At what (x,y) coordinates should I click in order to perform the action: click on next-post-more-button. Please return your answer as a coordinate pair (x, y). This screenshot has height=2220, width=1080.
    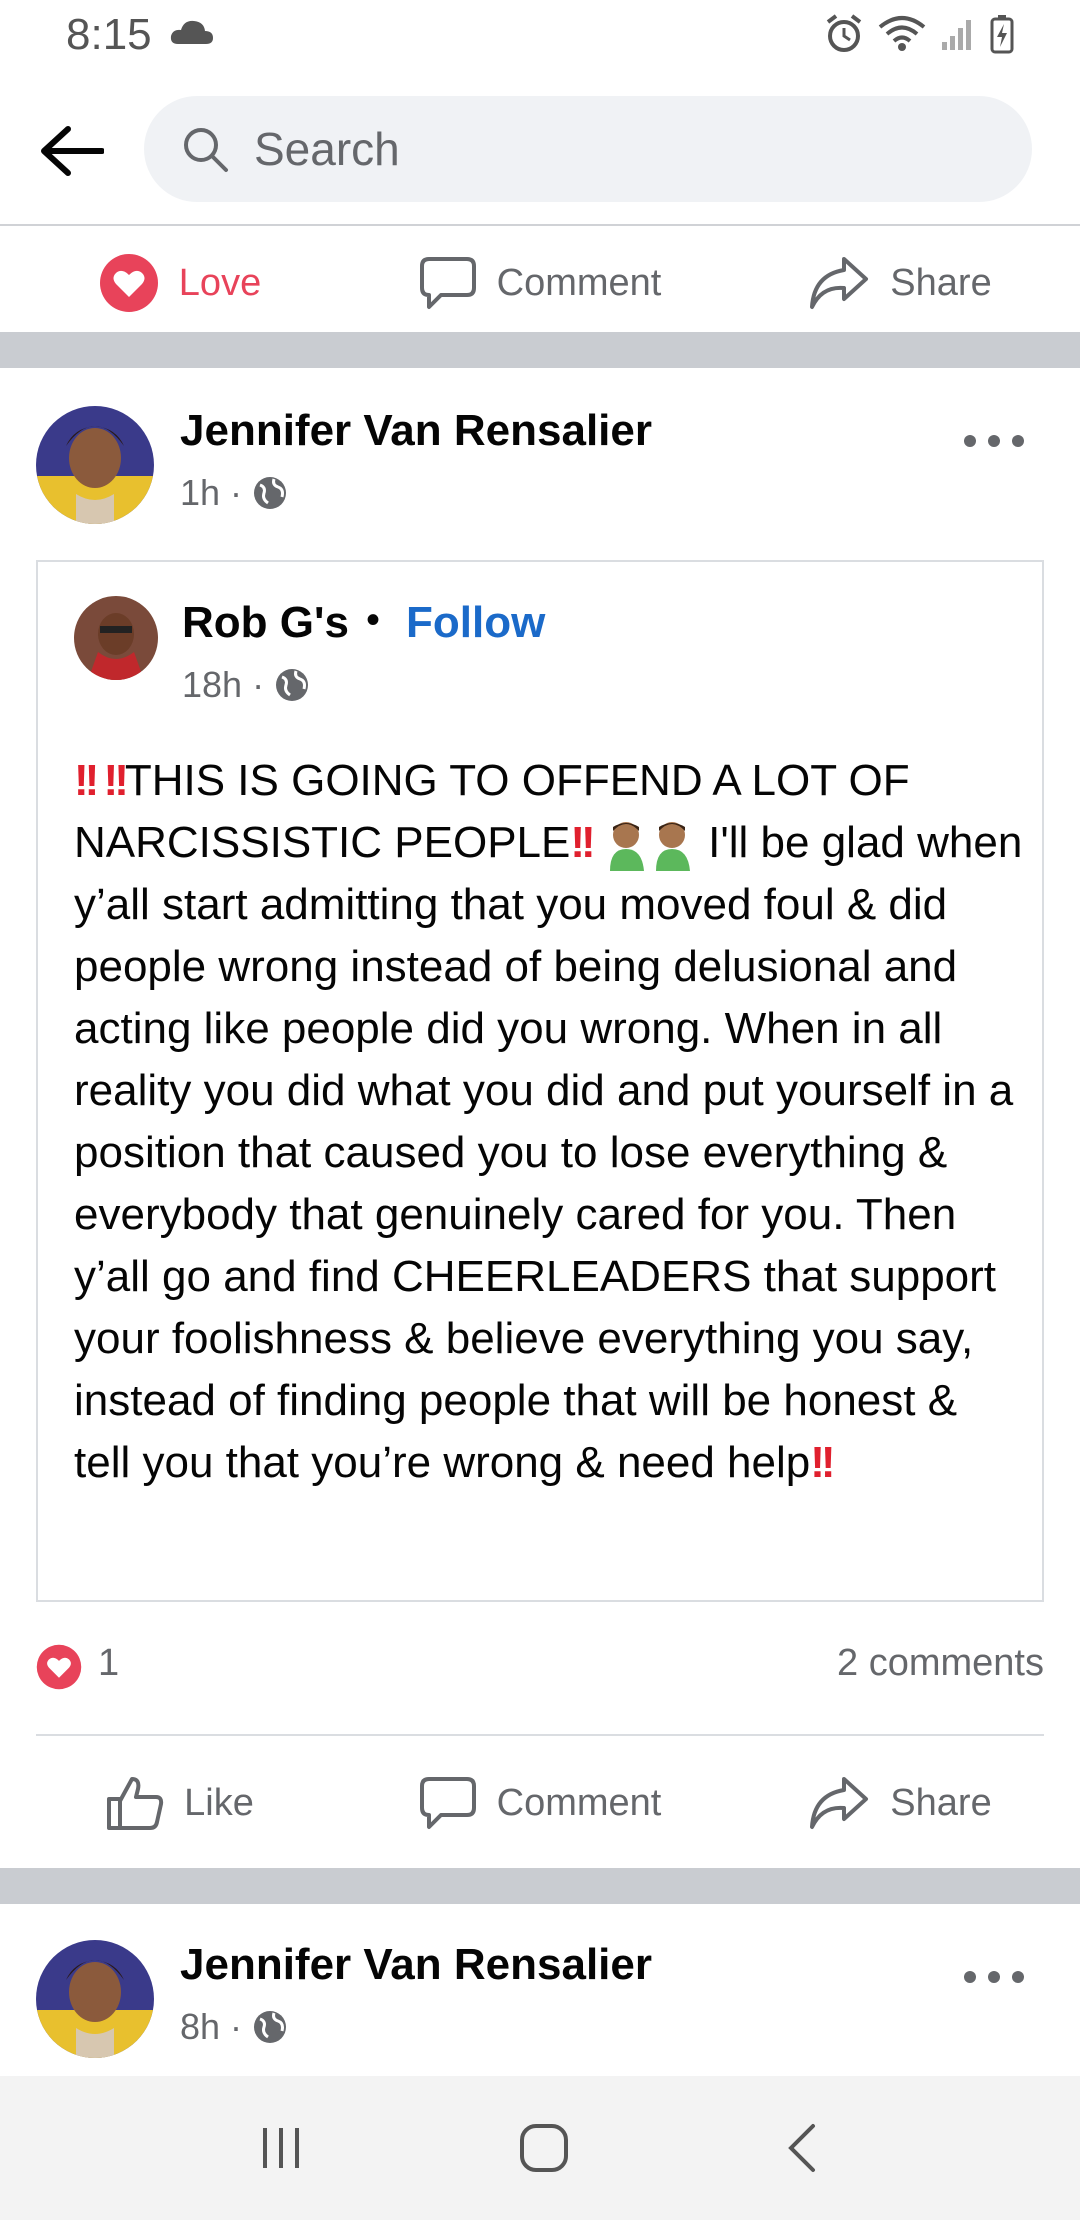
    Looking at the image, I should click on (994, 1977).